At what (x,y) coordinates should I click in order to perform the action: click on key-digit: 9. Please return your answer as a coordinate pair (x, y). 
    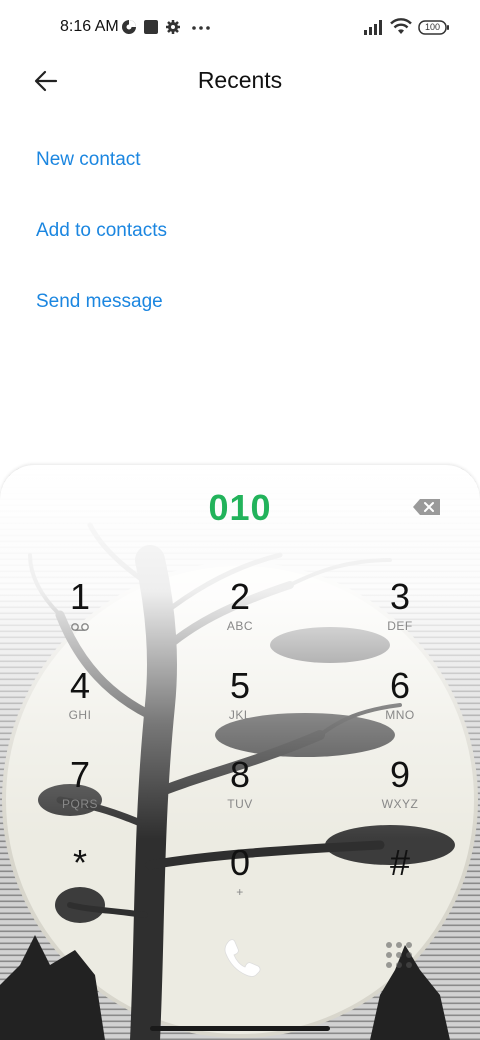
    Looking at the image, I should click on (400, 774).